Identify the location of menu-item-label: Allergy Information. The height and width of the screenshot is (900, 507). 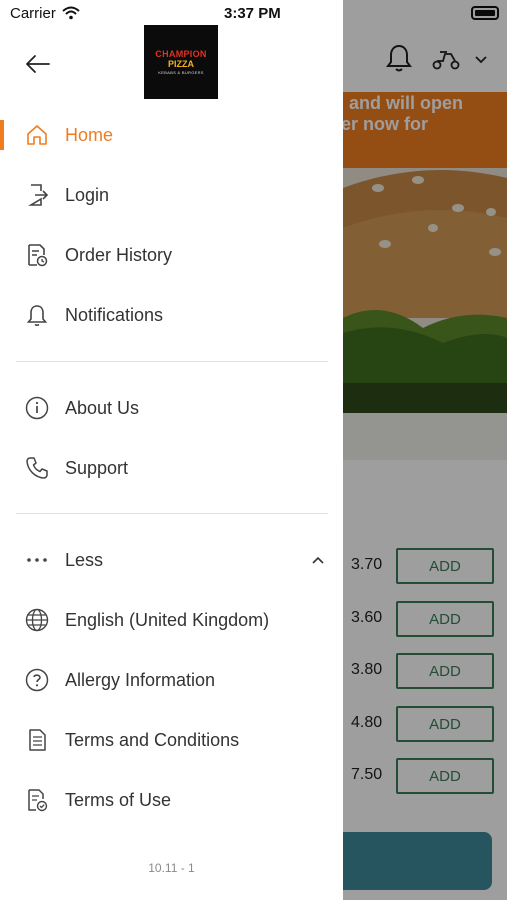
(140, 679).